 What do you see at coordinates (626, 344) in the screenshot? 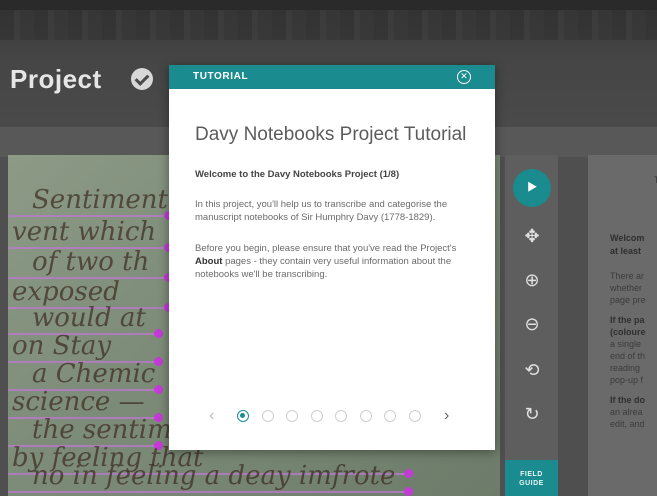
I see `task-text-line: a single` at bounding box center [626, 344].